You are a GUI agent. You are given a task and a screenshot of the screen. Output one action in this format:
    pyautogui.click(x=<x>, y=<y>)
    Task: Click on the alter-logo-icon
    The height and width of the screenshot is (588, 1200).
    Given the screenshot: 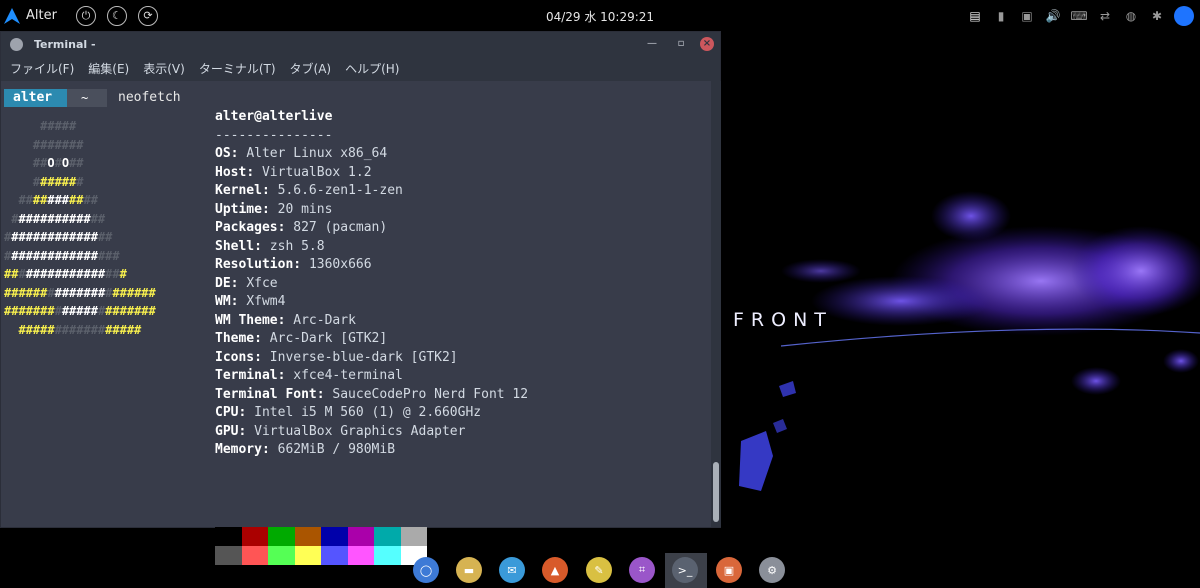 What is the action you would take?
    pyautogui.click(x=12, y=16)
    